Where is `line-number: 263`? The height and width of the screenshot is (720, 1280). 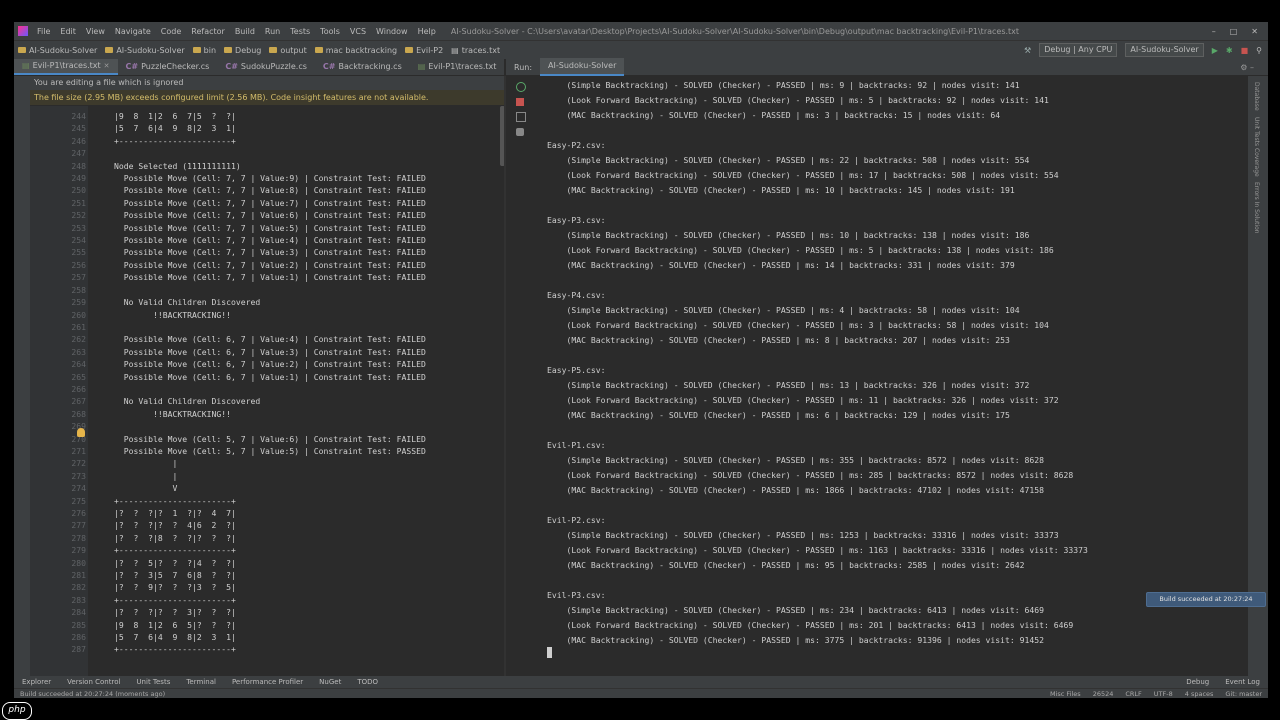 line-number: 263 is located at coordinates (78, 351).